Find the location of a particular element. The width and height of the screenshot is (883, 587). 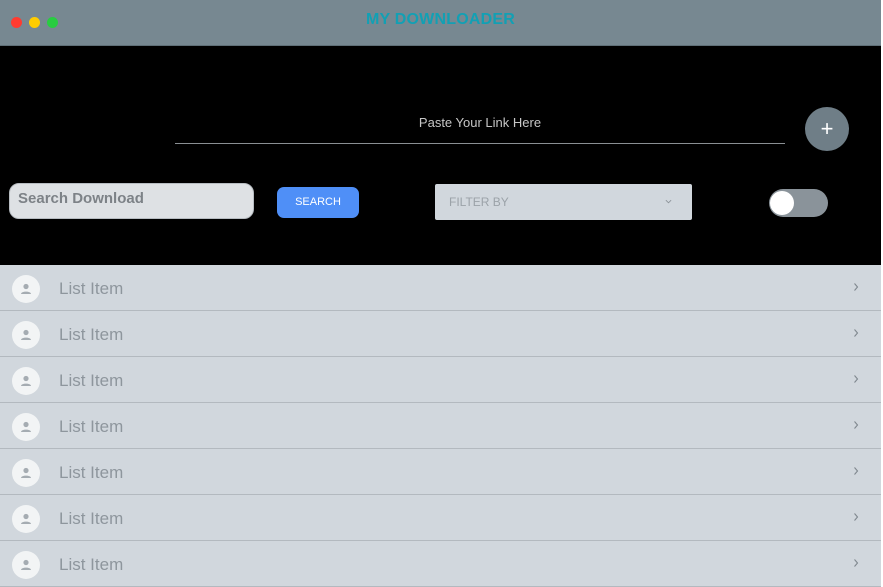

app-title: MY DOWNLOADER is located at coordinates (440, 19).